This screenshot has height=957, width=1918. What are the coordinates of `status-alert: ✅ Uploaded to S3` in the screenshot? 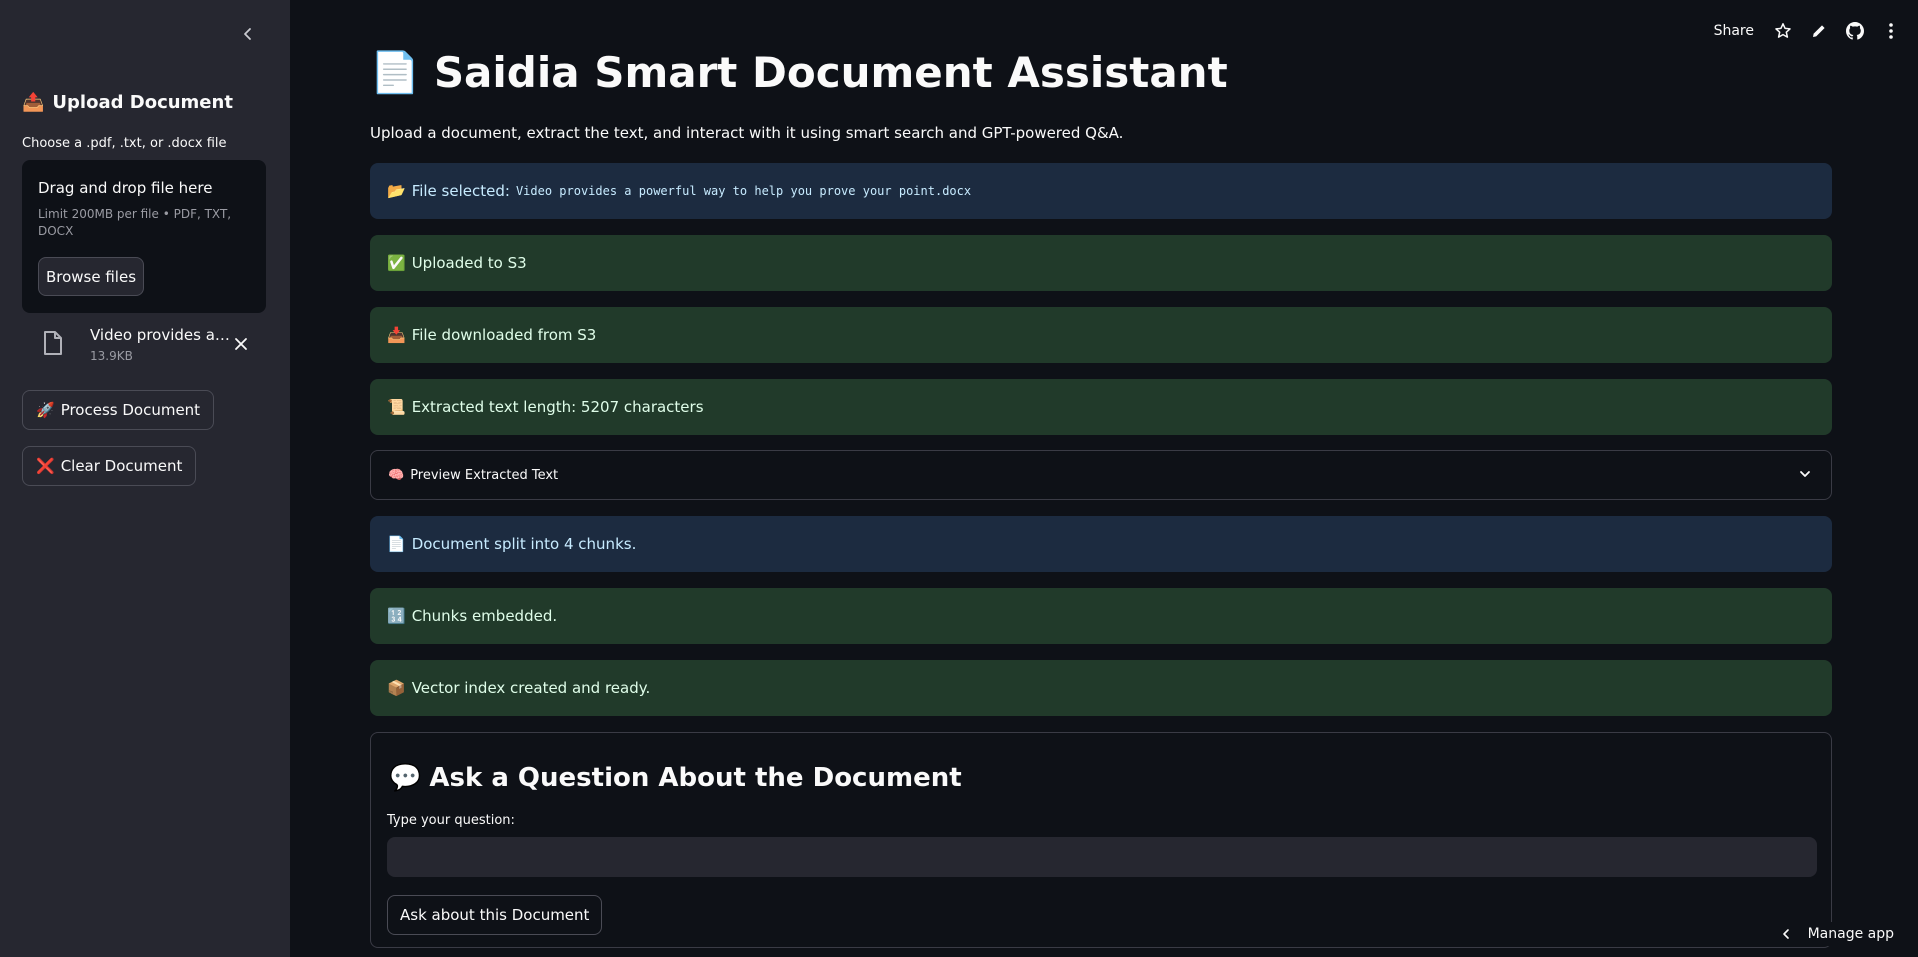 It's located at (1101, 263).